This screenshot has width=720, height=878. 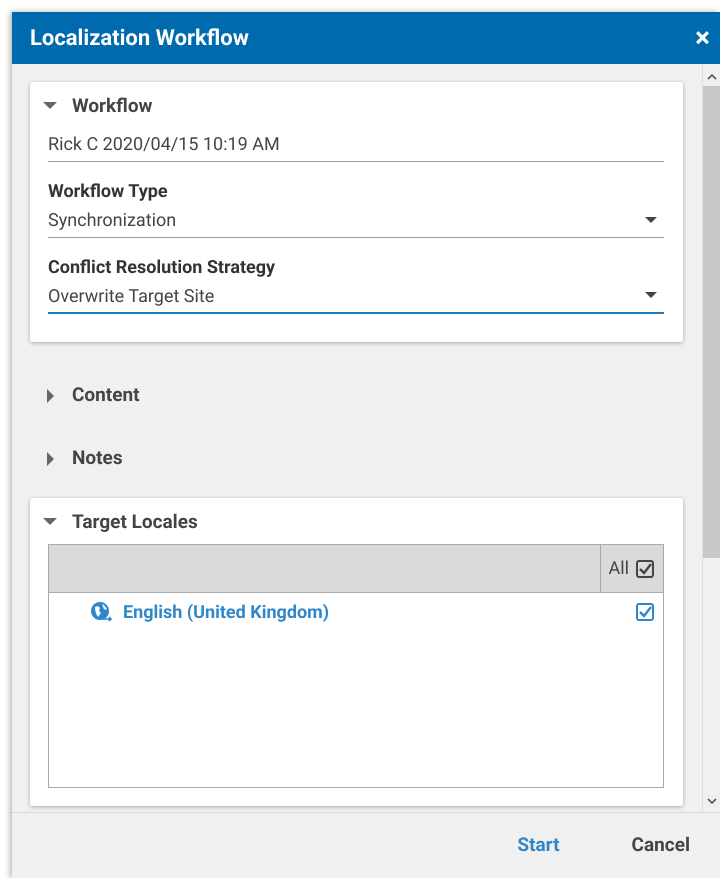 I want to click on dropdown-field: Overwrite Target Site, so click(x=356, y=299).